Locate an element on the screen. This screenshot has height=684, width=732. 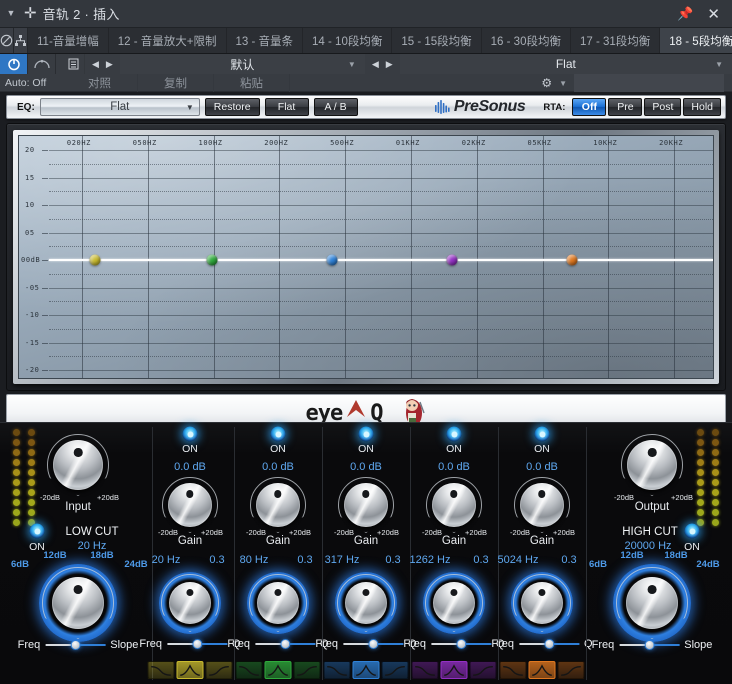
power-icon is located at coordinates (14, 64).